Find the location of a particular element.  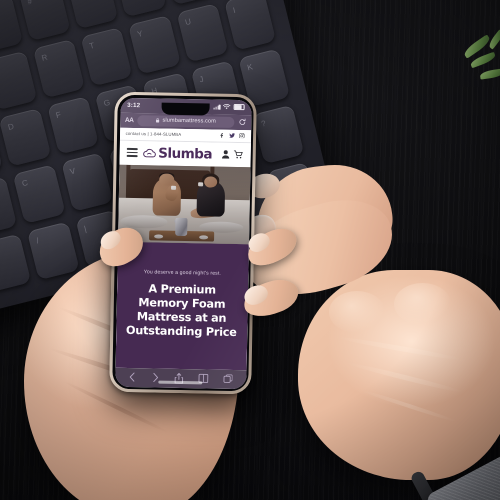

keyboard-key-label: R is located at coordinates (44, 57).